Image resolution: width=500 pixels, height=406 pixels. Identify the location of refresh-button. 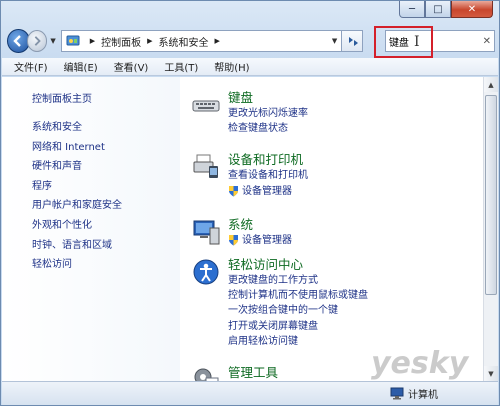
(352, 41).